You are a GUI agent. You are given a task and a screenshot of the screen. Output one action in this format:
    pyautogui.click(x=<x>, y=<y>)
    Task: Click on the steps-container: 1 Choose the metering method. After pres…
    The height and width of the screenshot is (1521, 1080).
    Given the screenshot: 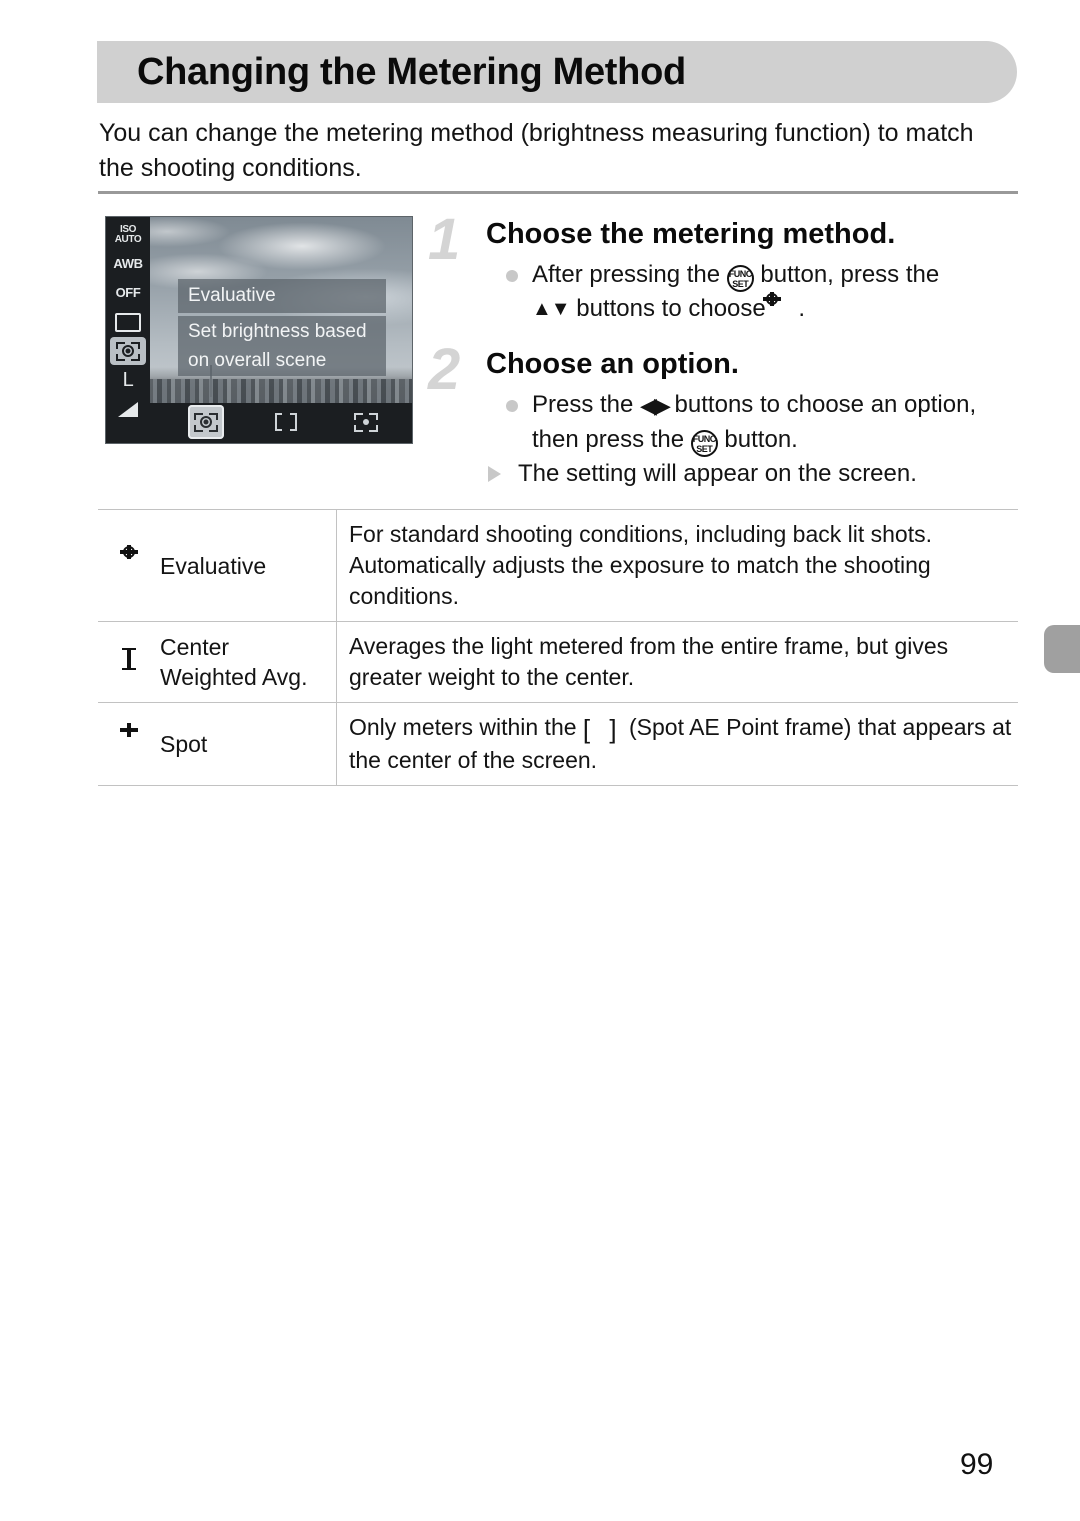 What is the action you would take?
    pyautogui.click(x=724, y=349)
    